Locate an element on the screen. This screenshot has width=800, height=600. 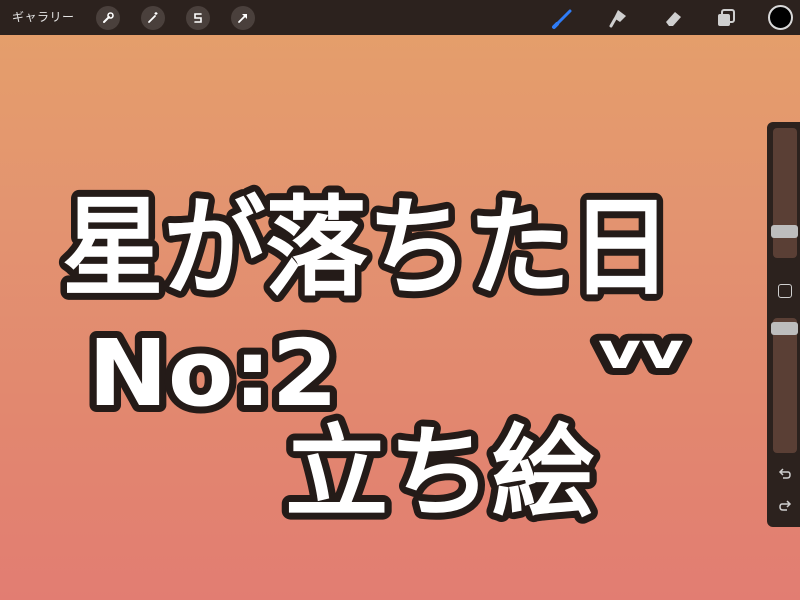
undo-button is located at coordinates (785, 474).